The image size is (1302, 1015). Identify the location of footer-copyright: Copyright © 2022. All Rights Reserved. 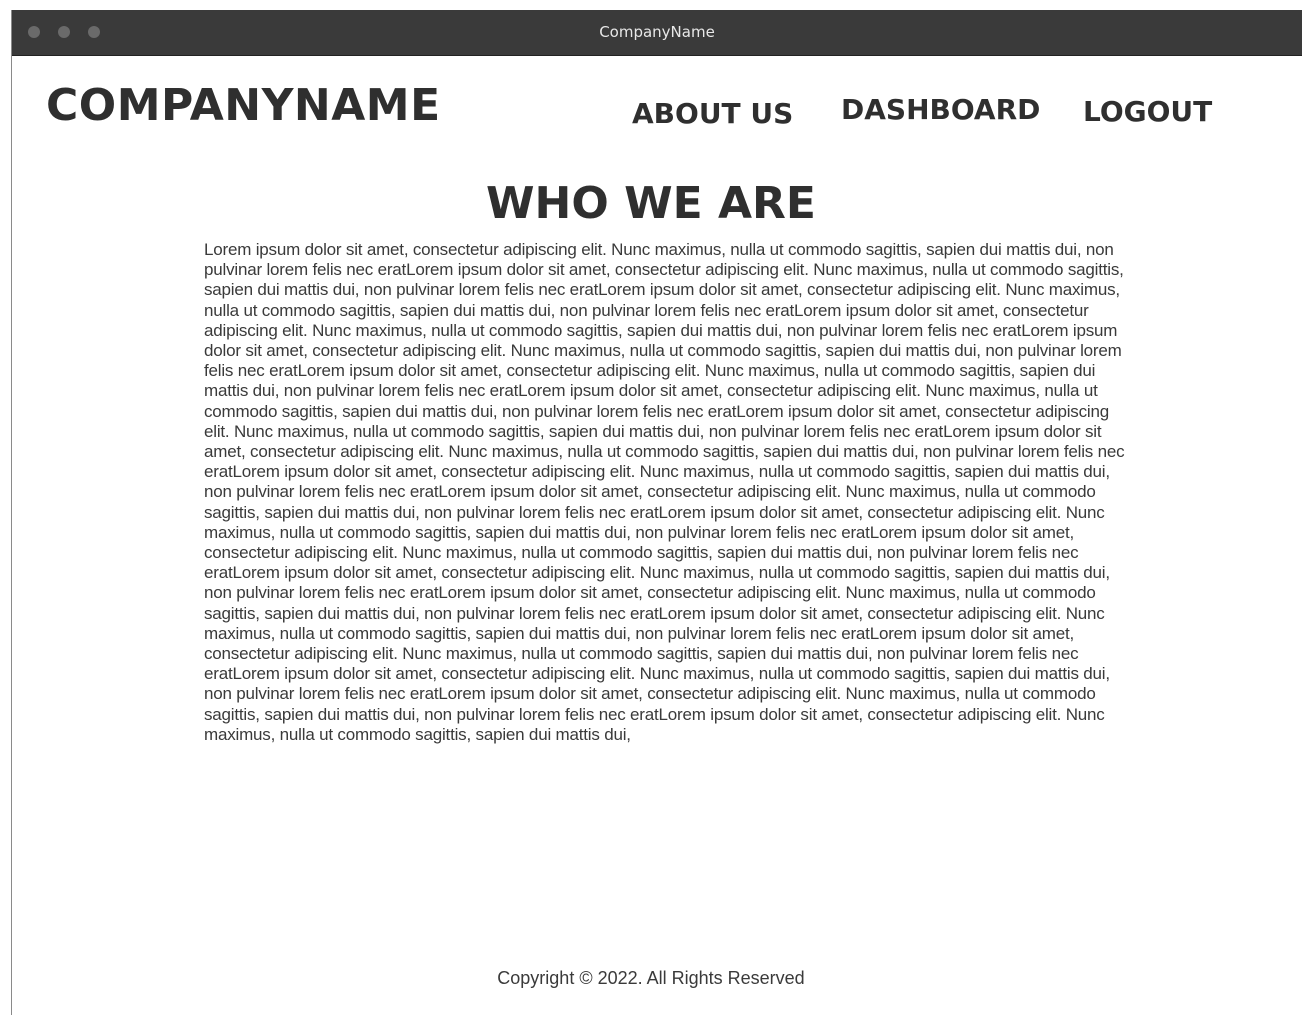
(651, 978).